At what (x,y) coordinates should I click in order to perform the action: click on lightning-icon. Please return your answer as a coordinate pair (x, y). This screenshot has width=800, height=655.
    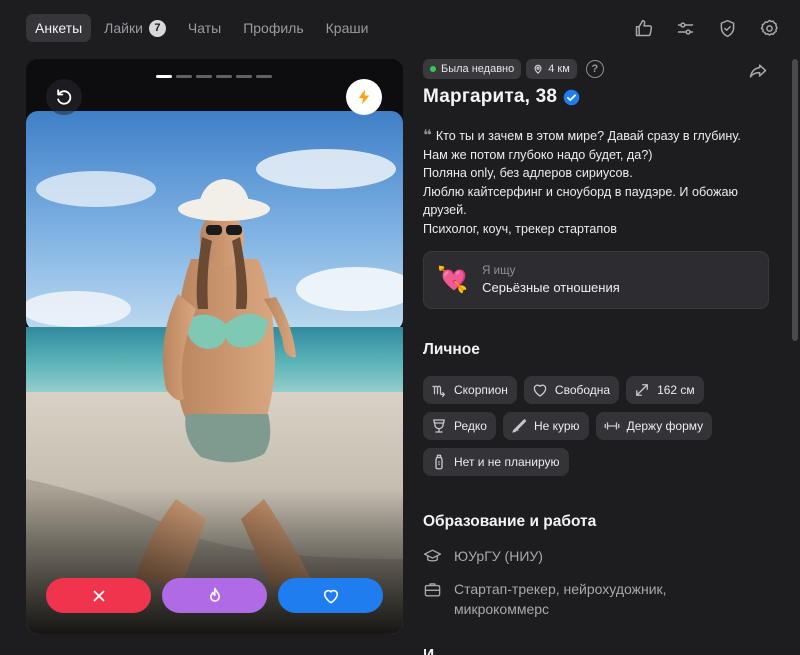
    Looking at the image, I should click on (364, 97).